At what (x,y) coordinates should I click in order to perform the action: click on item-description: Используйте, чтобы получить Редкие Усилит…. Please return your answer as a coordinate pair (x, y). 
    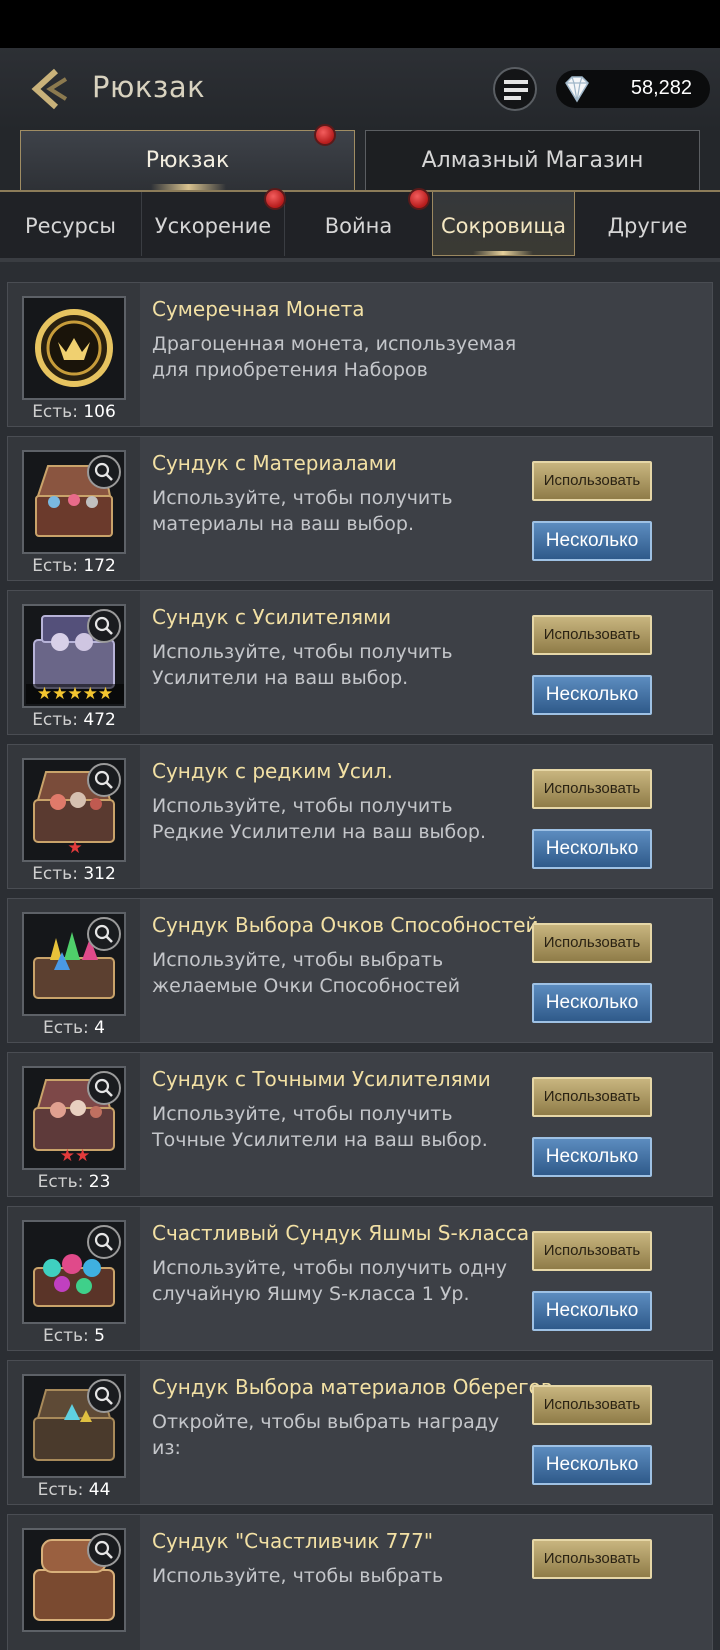
    Looking at the image, I should click on (319, 819).